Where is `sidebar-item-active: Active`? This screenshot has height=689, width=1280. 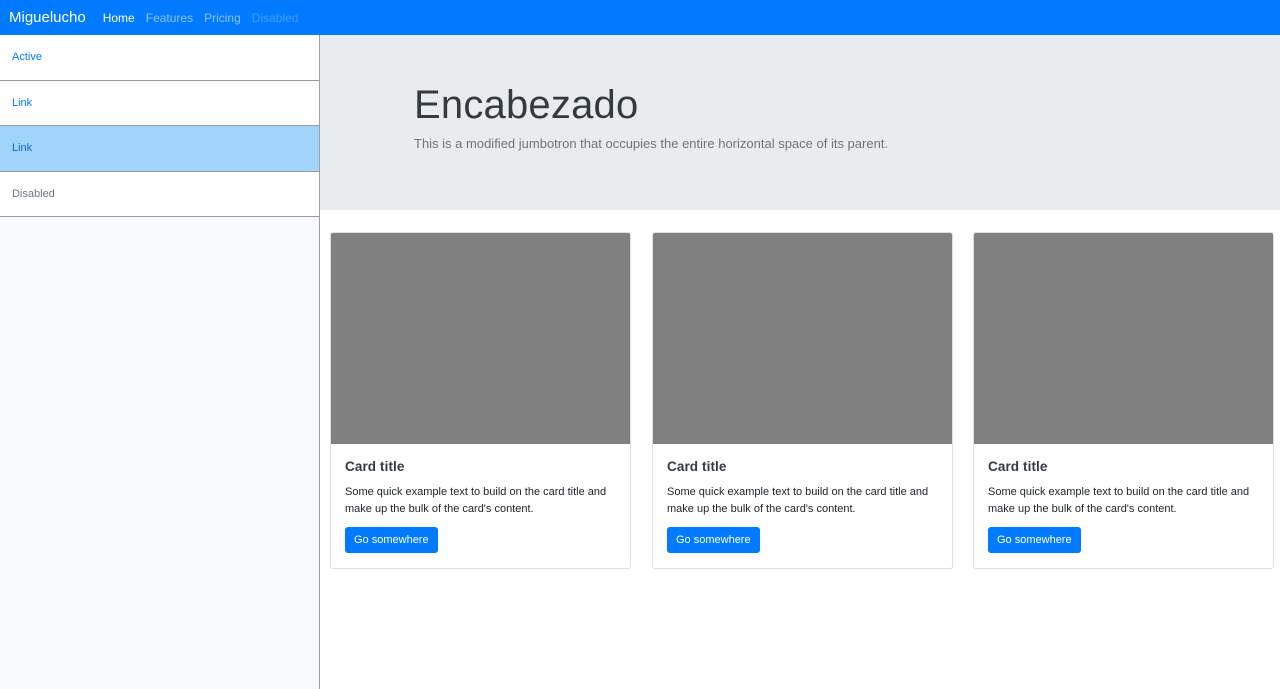 sidebar-item-active: Active is located at coordinates (159, 58).